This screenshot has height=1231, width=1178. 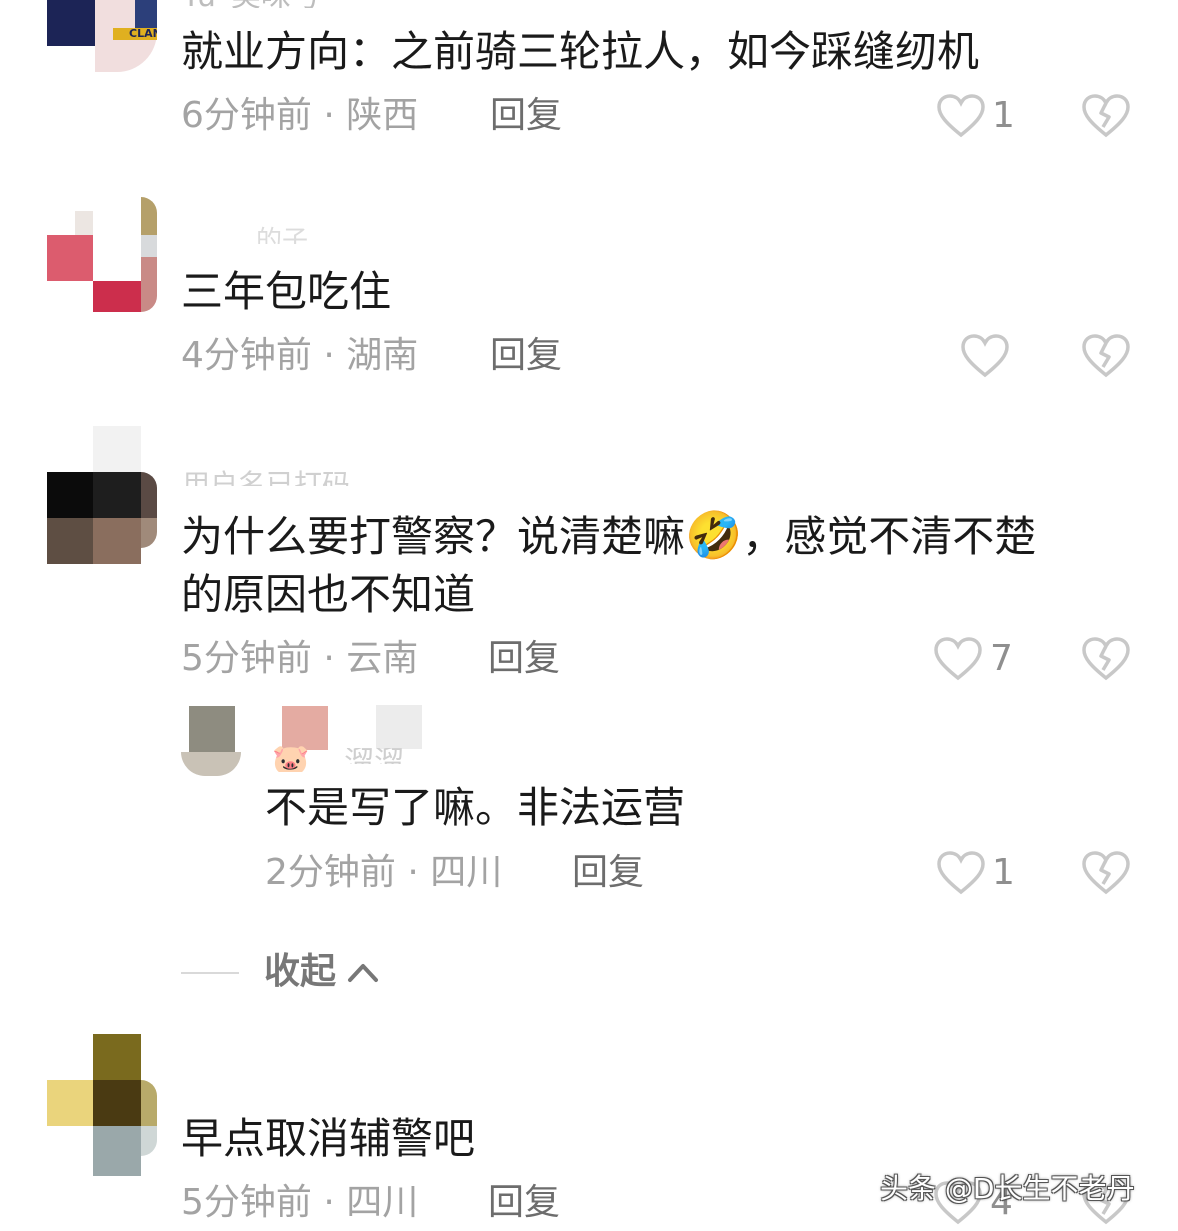 I want to click on comment-username: Yu_美味号, so click(x=251, y=4).